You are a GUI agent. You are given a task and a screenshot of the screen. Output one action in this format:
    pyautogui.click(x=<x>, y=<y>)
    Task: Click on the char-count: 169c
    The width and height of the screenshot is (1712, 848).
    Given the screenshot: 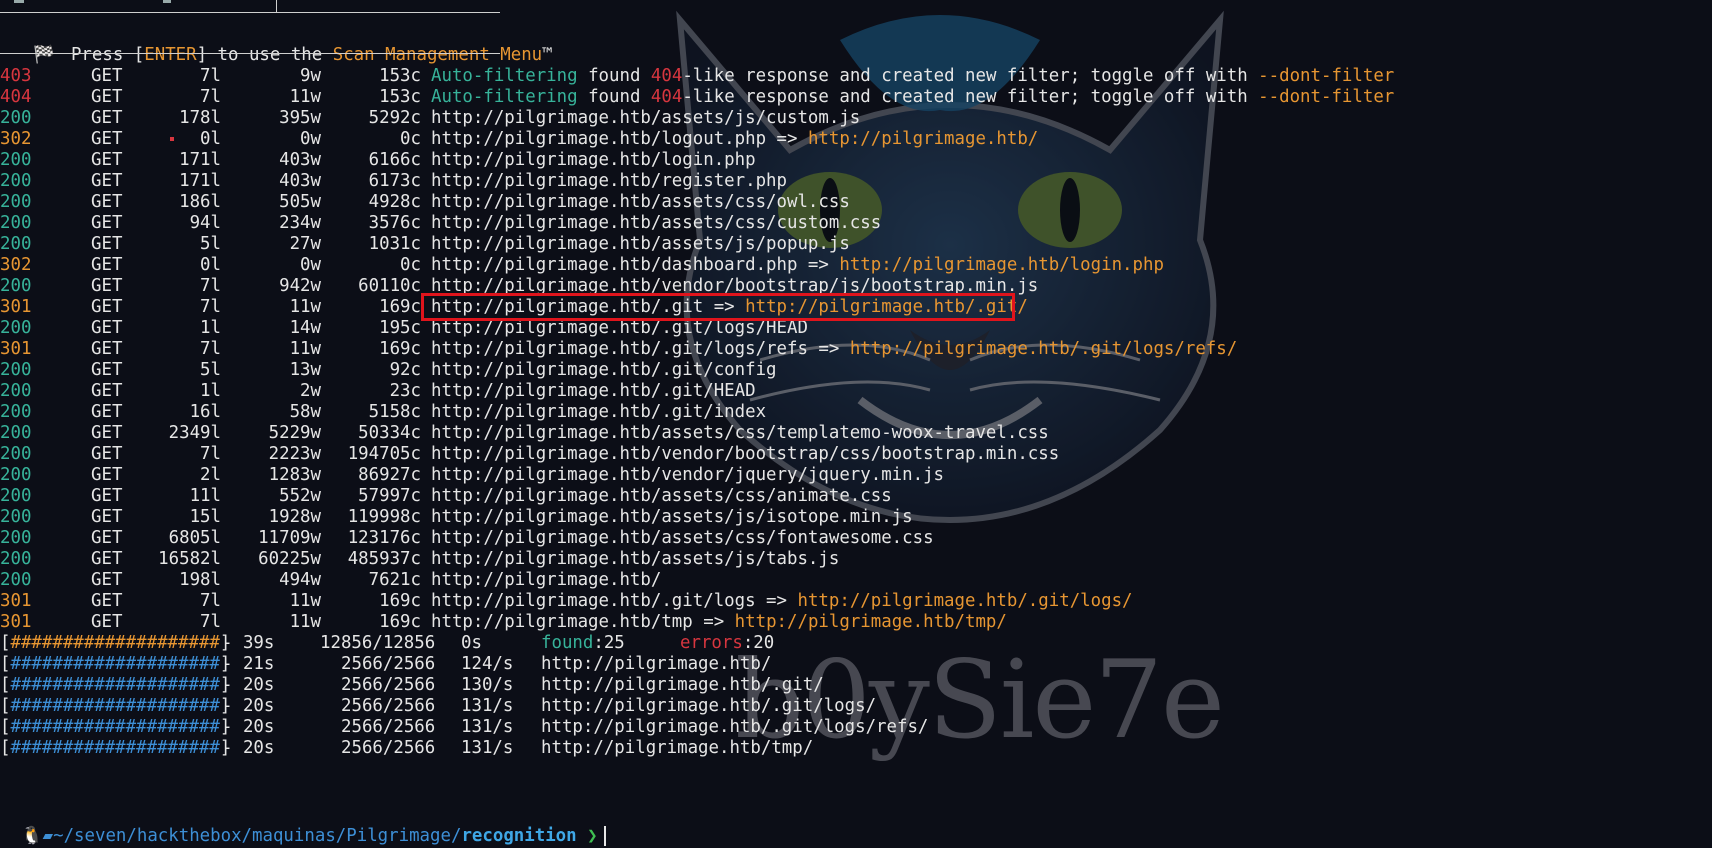 What is the action you would take?
    pyautogui.click(x=400, y=601)
    